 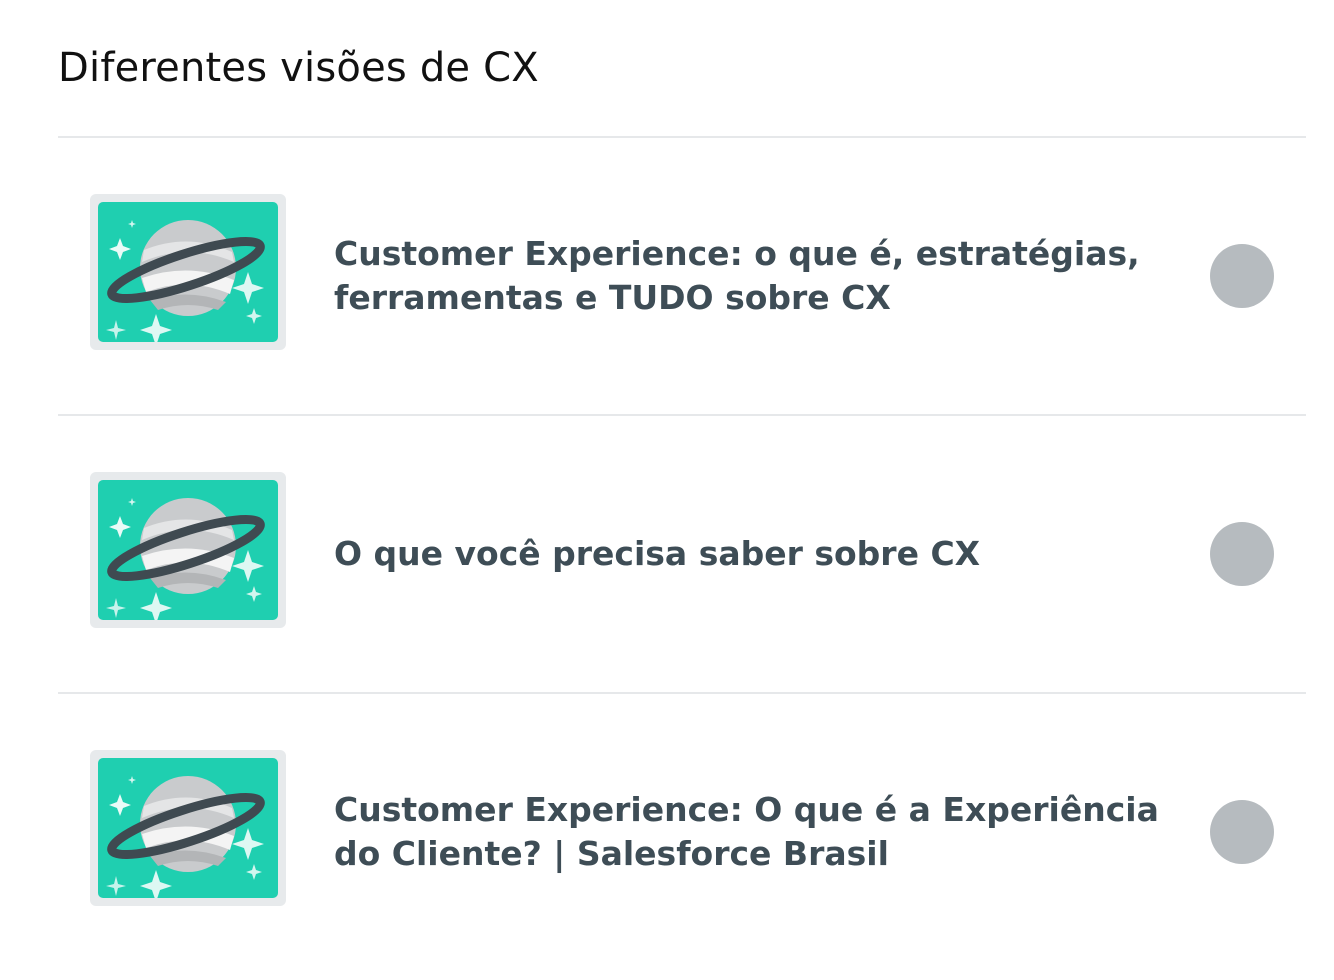 I want to click on section-title: Diferentes visões de CX, so click(x=298, y=68).